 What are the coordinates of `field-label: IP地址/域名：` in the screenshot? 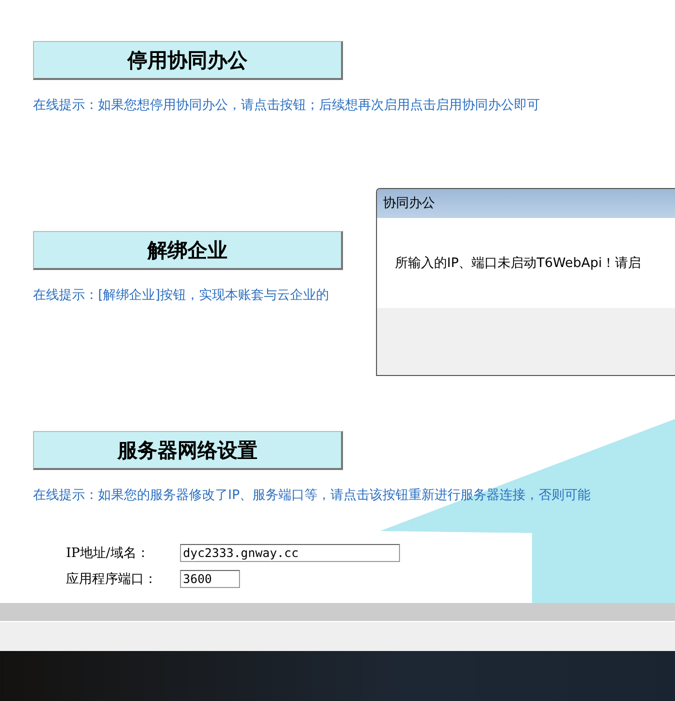 It's located at (108, 553).